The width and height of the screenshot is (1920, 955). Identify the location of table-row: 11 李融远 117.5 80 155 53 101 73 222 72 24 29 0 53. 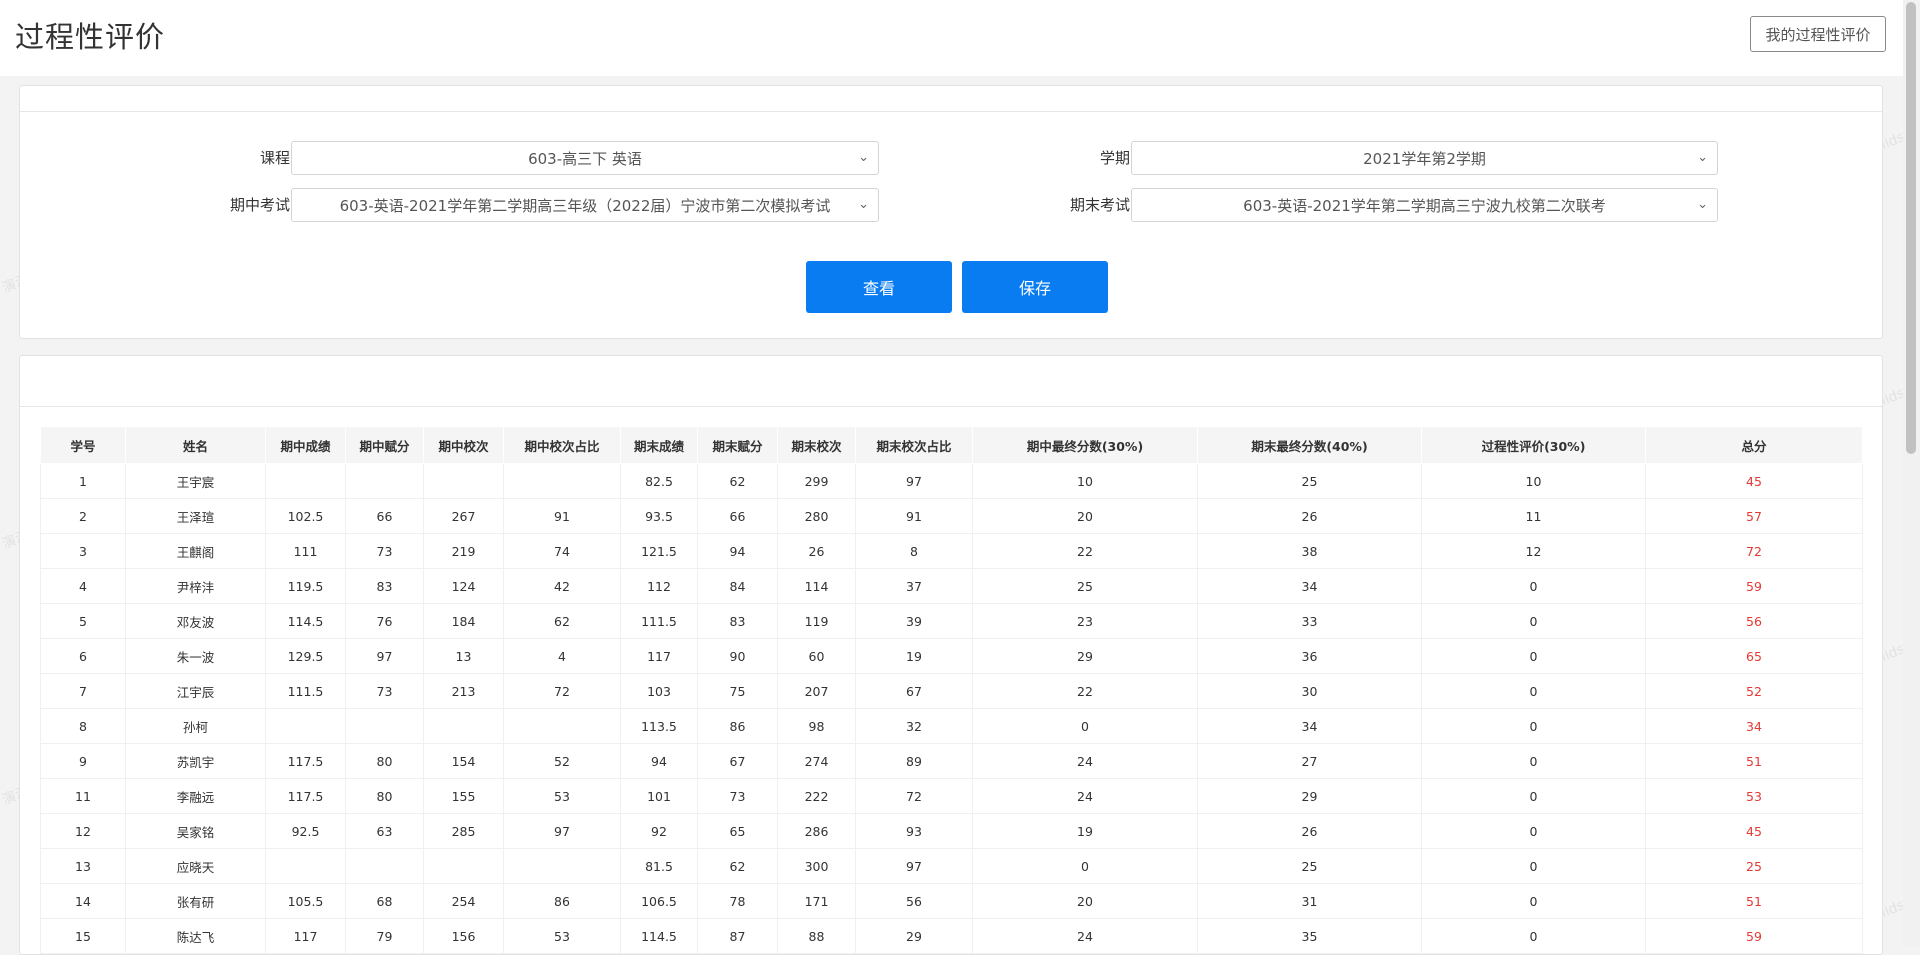
(951, 796).